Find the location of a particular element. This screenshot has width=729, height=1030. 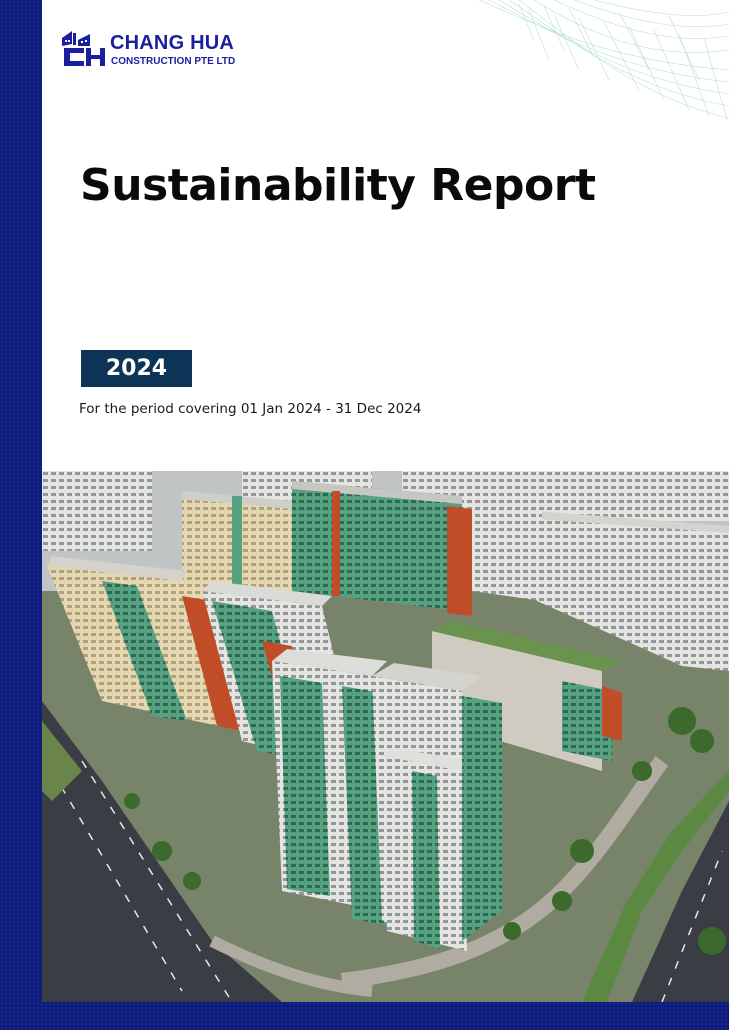

company-name: CHANG HUA is located at coordinates (172, 43).